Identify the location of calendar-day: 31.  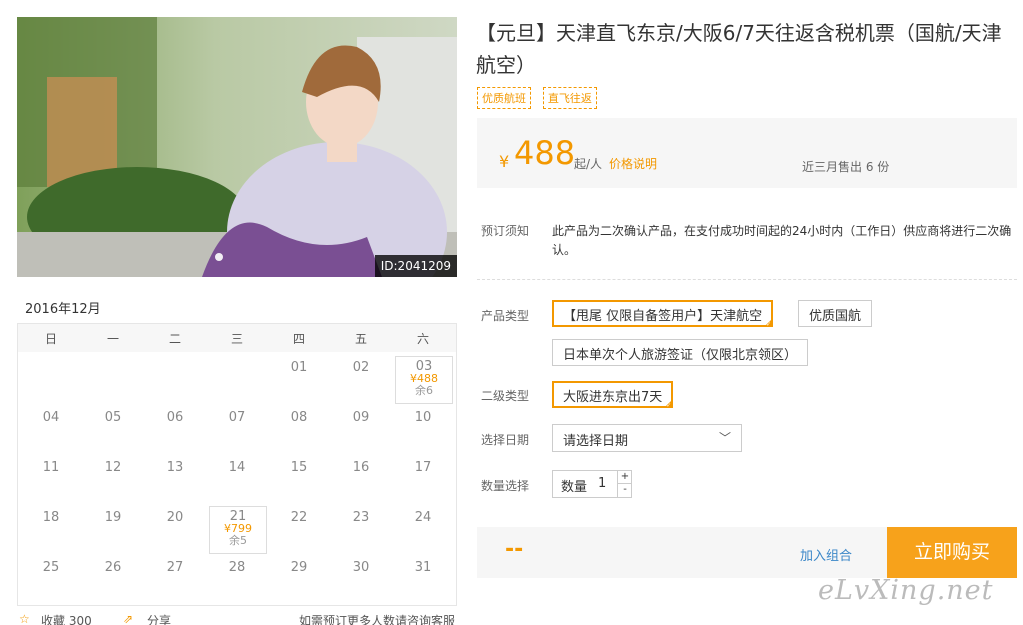
(423, 567).